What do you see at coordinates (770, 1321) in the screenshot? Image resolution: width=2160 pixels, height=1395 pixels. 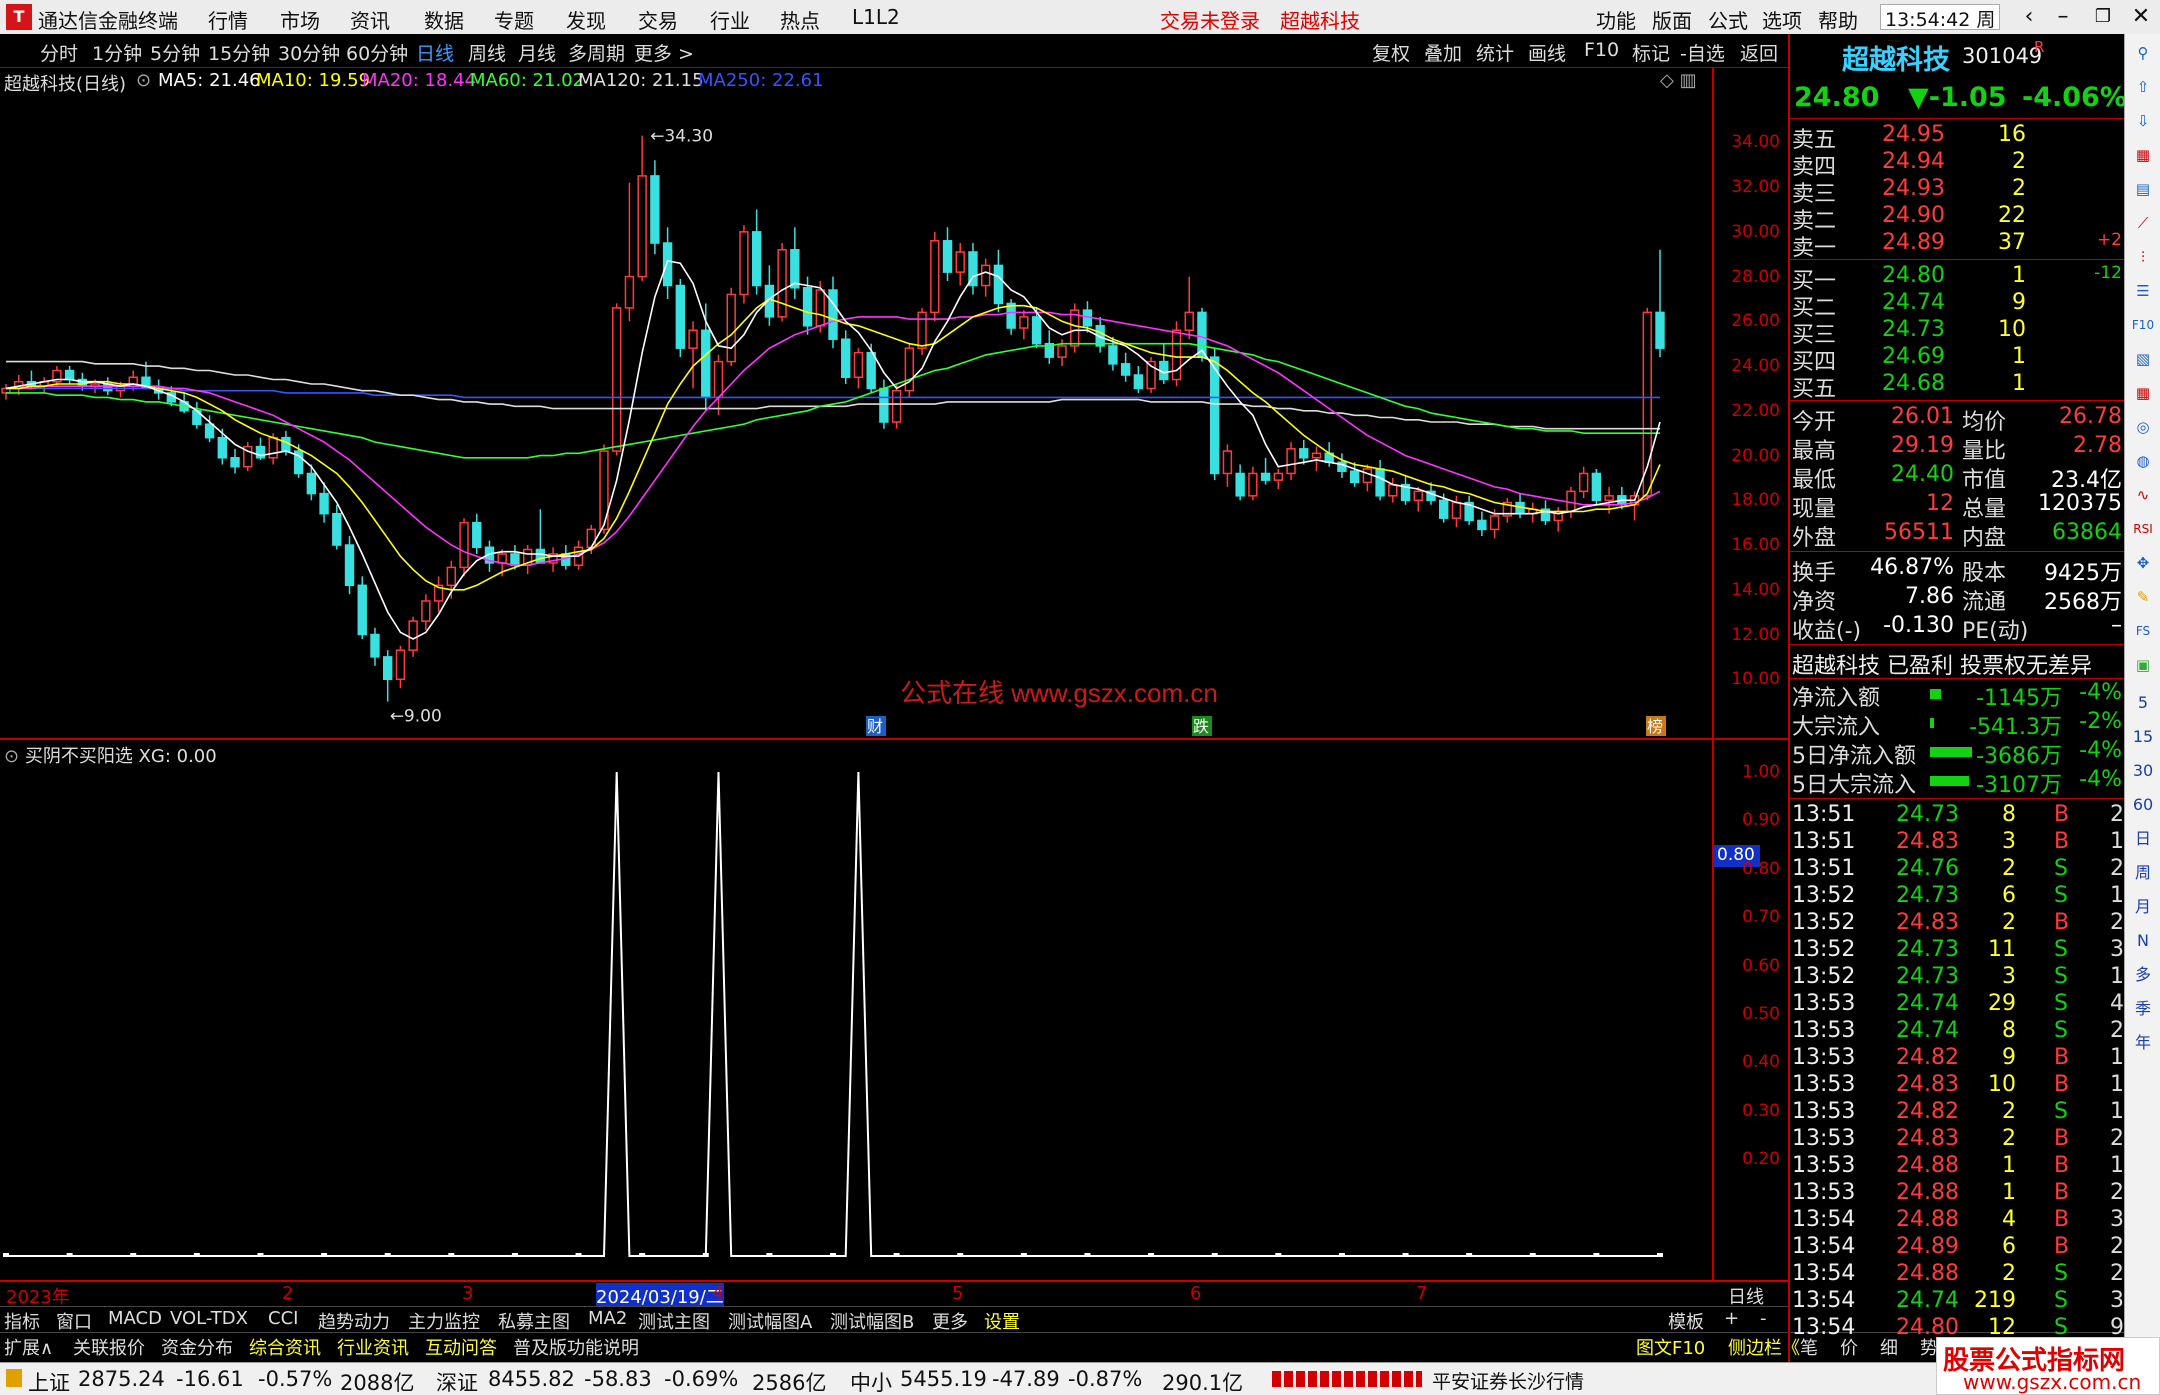 I see `indicator-tab: 测试幅图A` at bounding box center [770, 1321].